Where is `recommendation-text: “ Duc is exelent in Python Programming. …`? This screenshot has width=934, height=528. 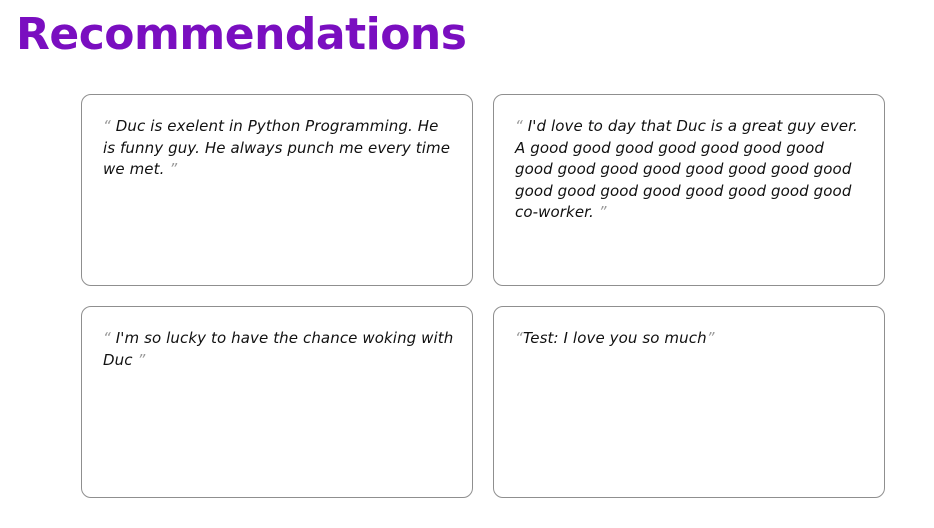
recommendation-text: “ Duc is exelent in Python Programming. … is located at coordinates (278, 148).